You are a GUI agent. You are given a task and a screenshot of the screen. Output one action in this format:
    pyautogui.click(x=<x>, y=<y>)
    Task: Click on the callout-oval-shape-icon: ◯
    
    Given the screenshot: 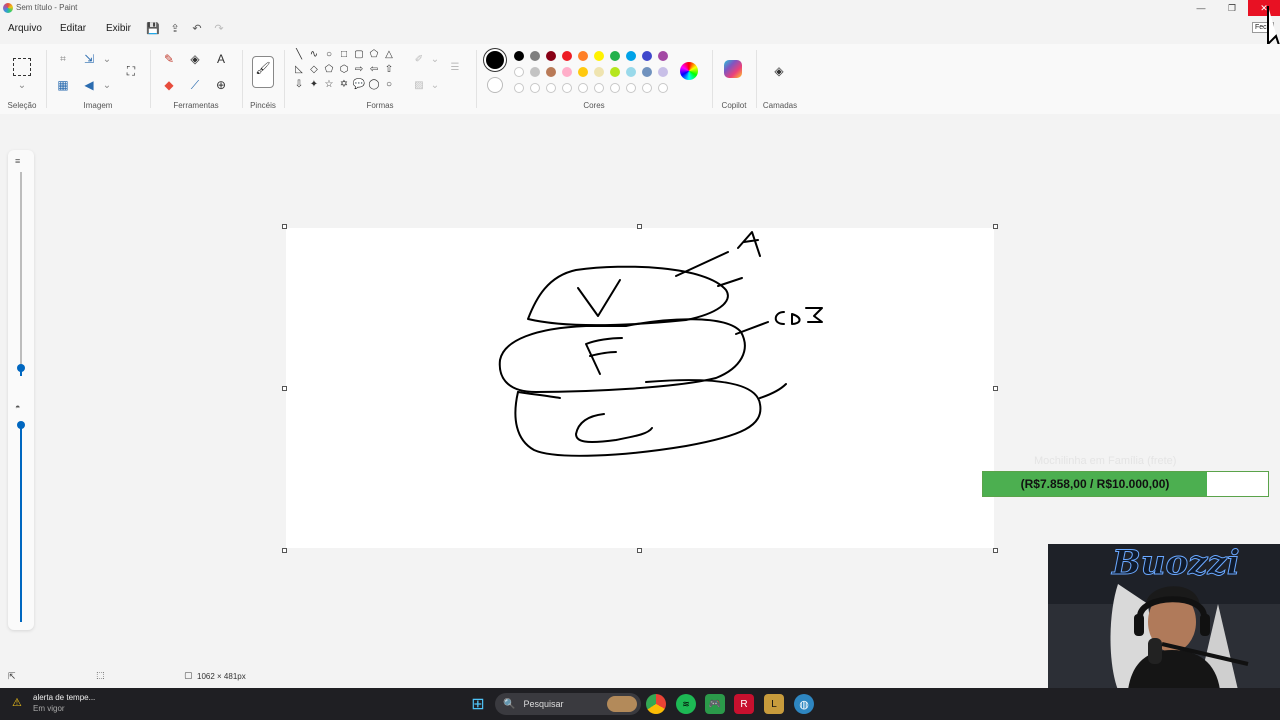 What is the action you would take?
    pyautogui.click(x=374, y=85)
    